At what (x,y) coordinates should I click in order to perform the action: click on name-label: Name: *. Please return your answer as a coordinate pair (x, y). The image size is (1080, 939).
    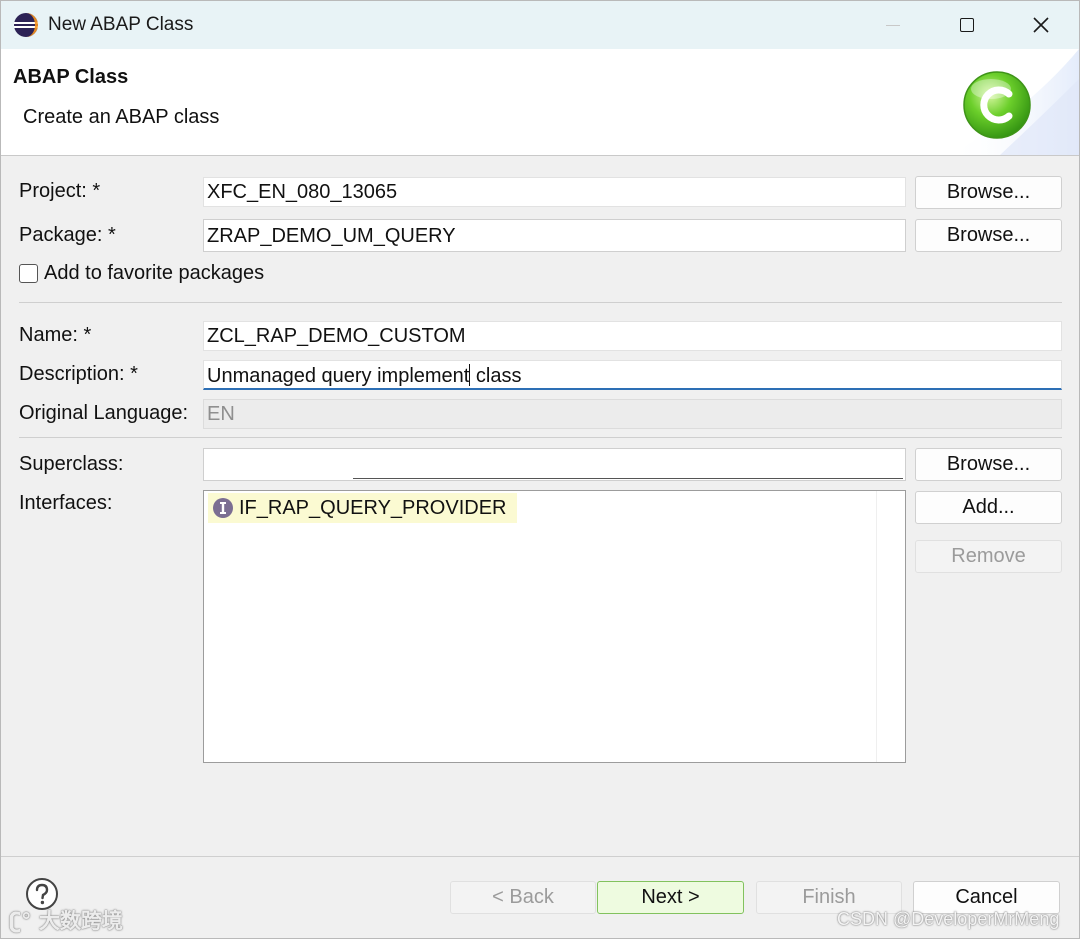
    Looking at the image, I should click on (55, 335).